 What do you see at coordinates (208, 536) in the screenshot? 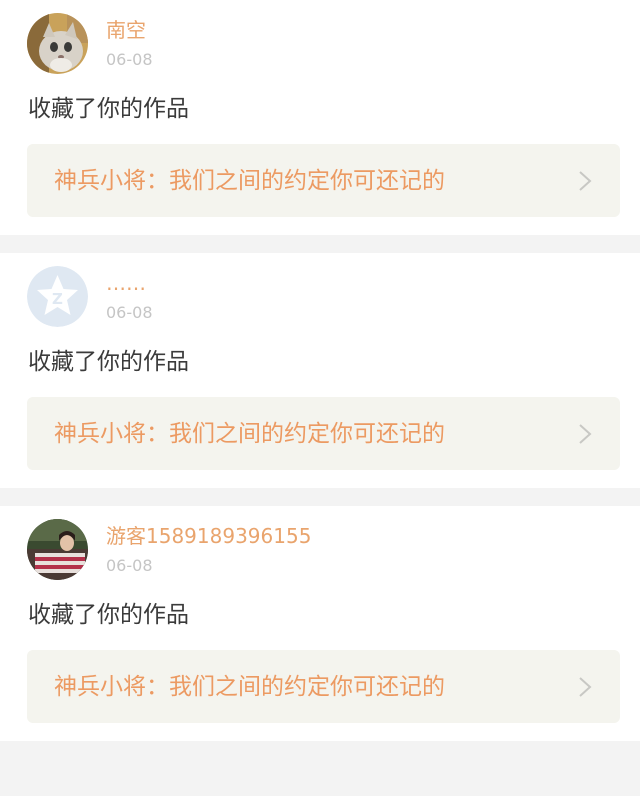
I see `username: 游客1589189396155` at bounding box center [208, 536].